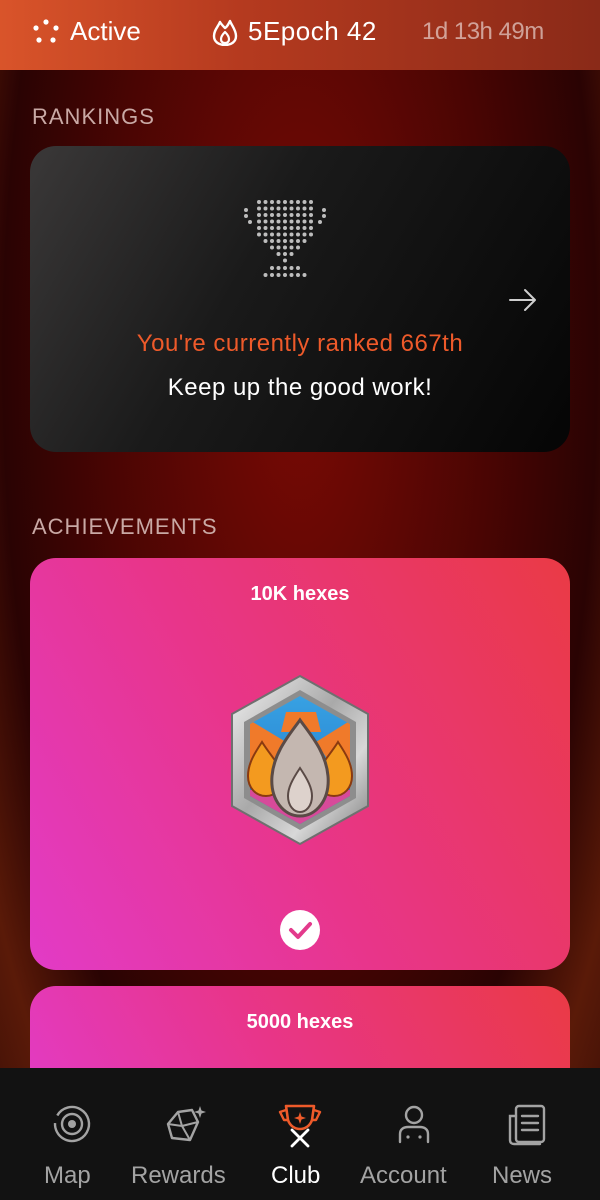  What do you see at coordinates (300, 1022) in the screenshot?
I see `achievement-title: 5000 hexes` at bounding box center [300, 1022].